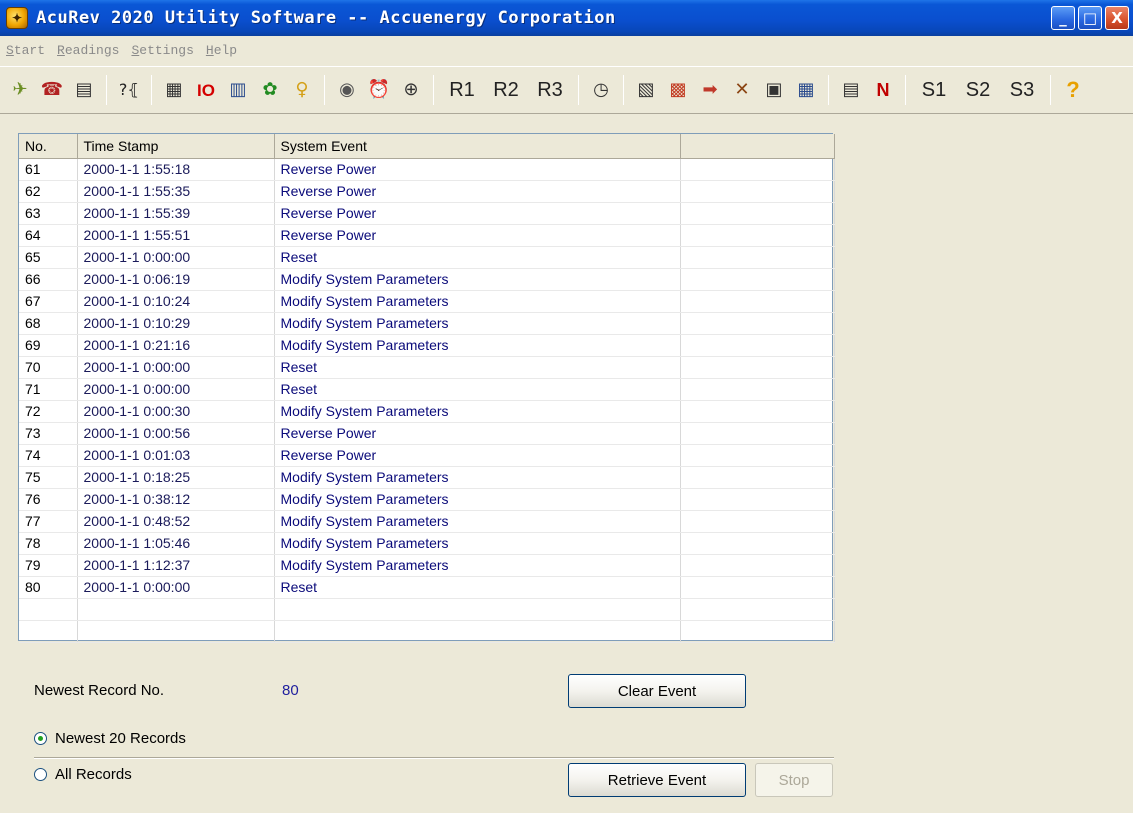 Image resolution: width=1133 pixels, height=813 pixels. Describe the element at coordinates (434, 758) in the screenshot. I see `separator-line` at that location.